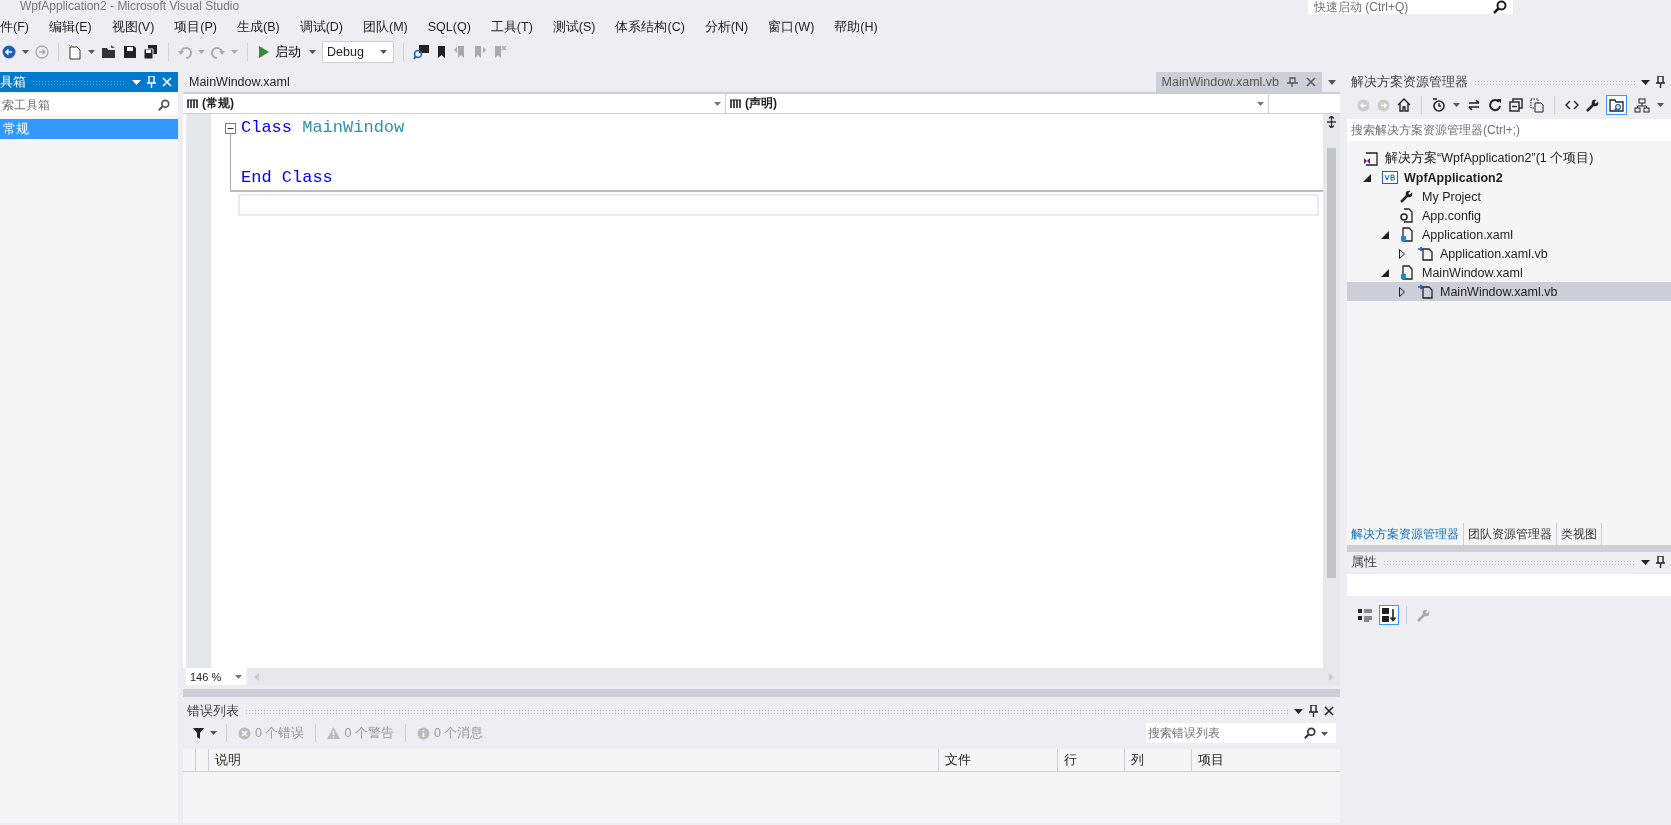  What do you see at coordinates (9, 52) in the screenshot?
I see `back-icon` at bounding box center [9, 52].